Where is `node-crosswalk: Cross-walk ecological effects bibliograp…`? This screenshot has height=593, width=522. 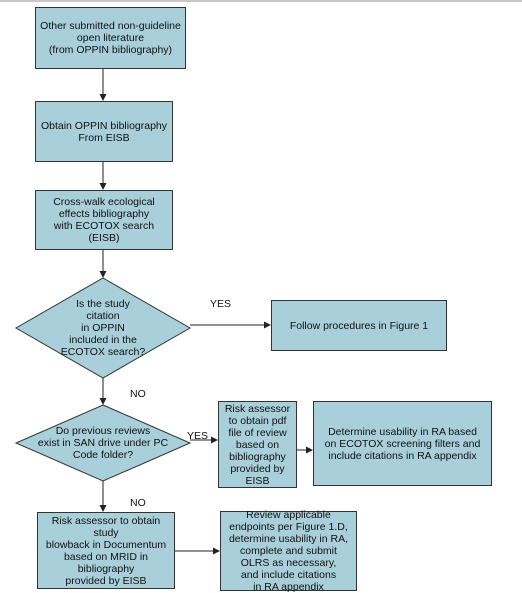
node-crosswalk: Cross-walk ecological effects bibliograp… is located at coordinates (104, 220).